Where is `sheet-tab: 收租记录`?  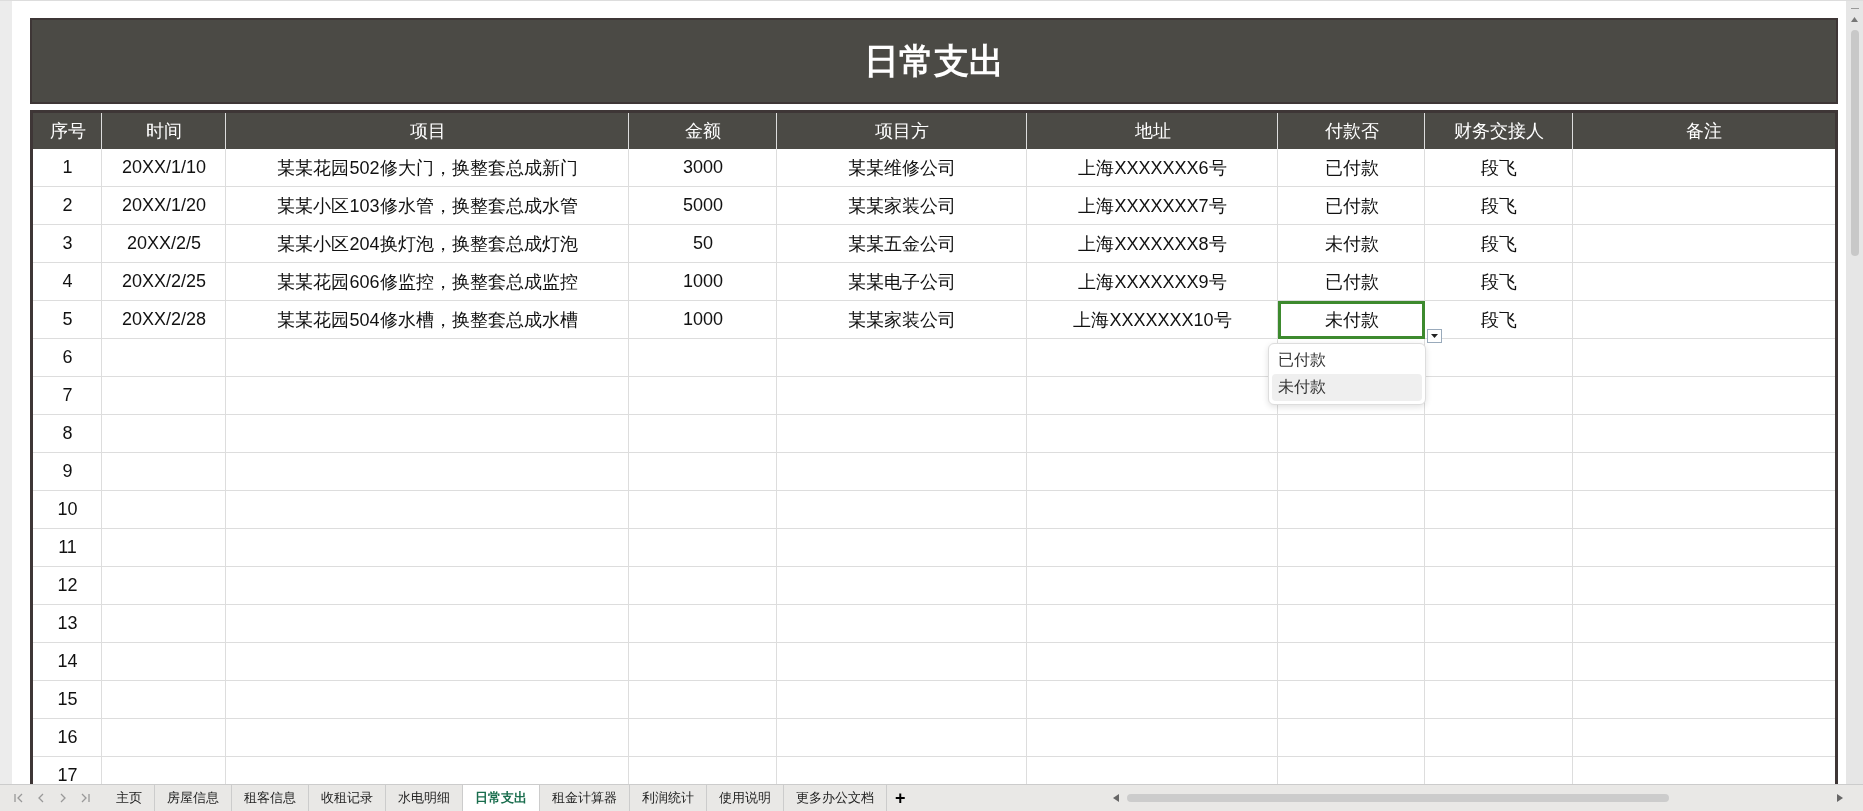
sheet-tab: 收租记录 is located at coordinates (347, 798).